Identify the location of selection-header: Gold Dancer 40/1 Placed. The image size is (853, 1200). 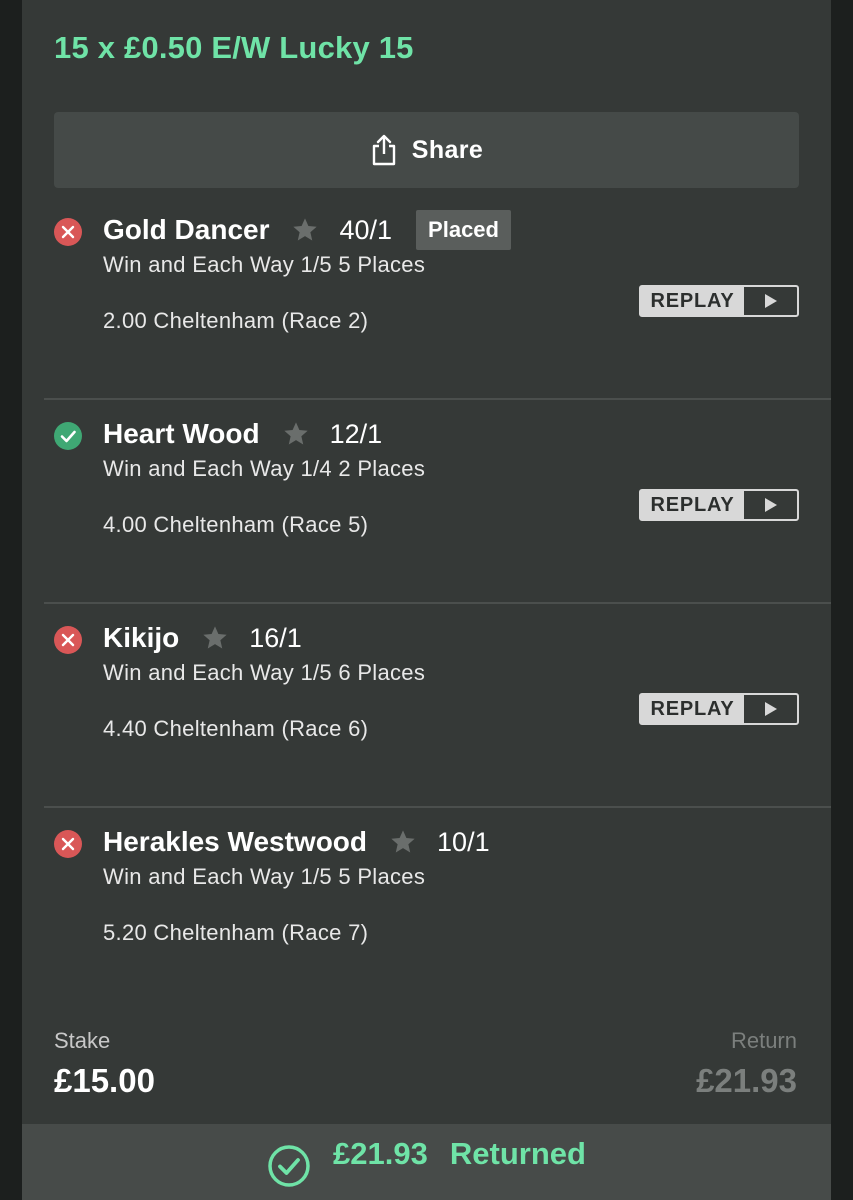
(307, 230).